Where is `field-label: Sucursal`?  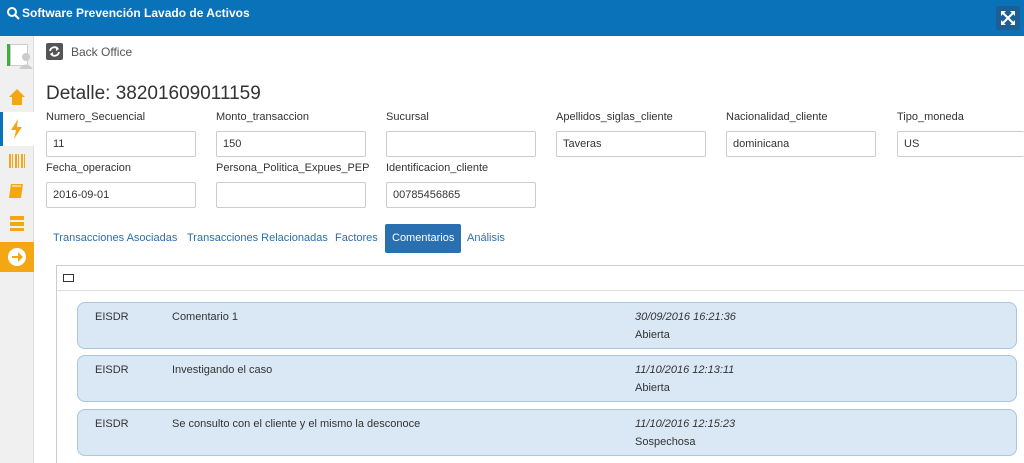
field-label: Sucursal is located at coordinates (407, 117).